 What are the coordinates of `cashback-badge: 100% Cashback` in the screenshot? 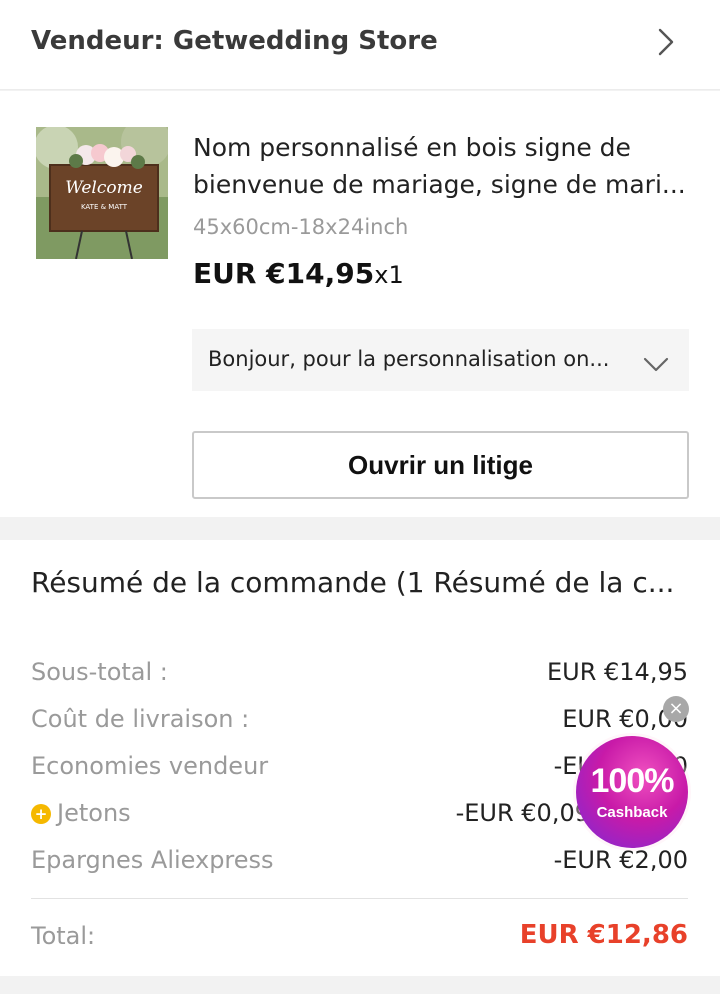 It's located at (632, 792).